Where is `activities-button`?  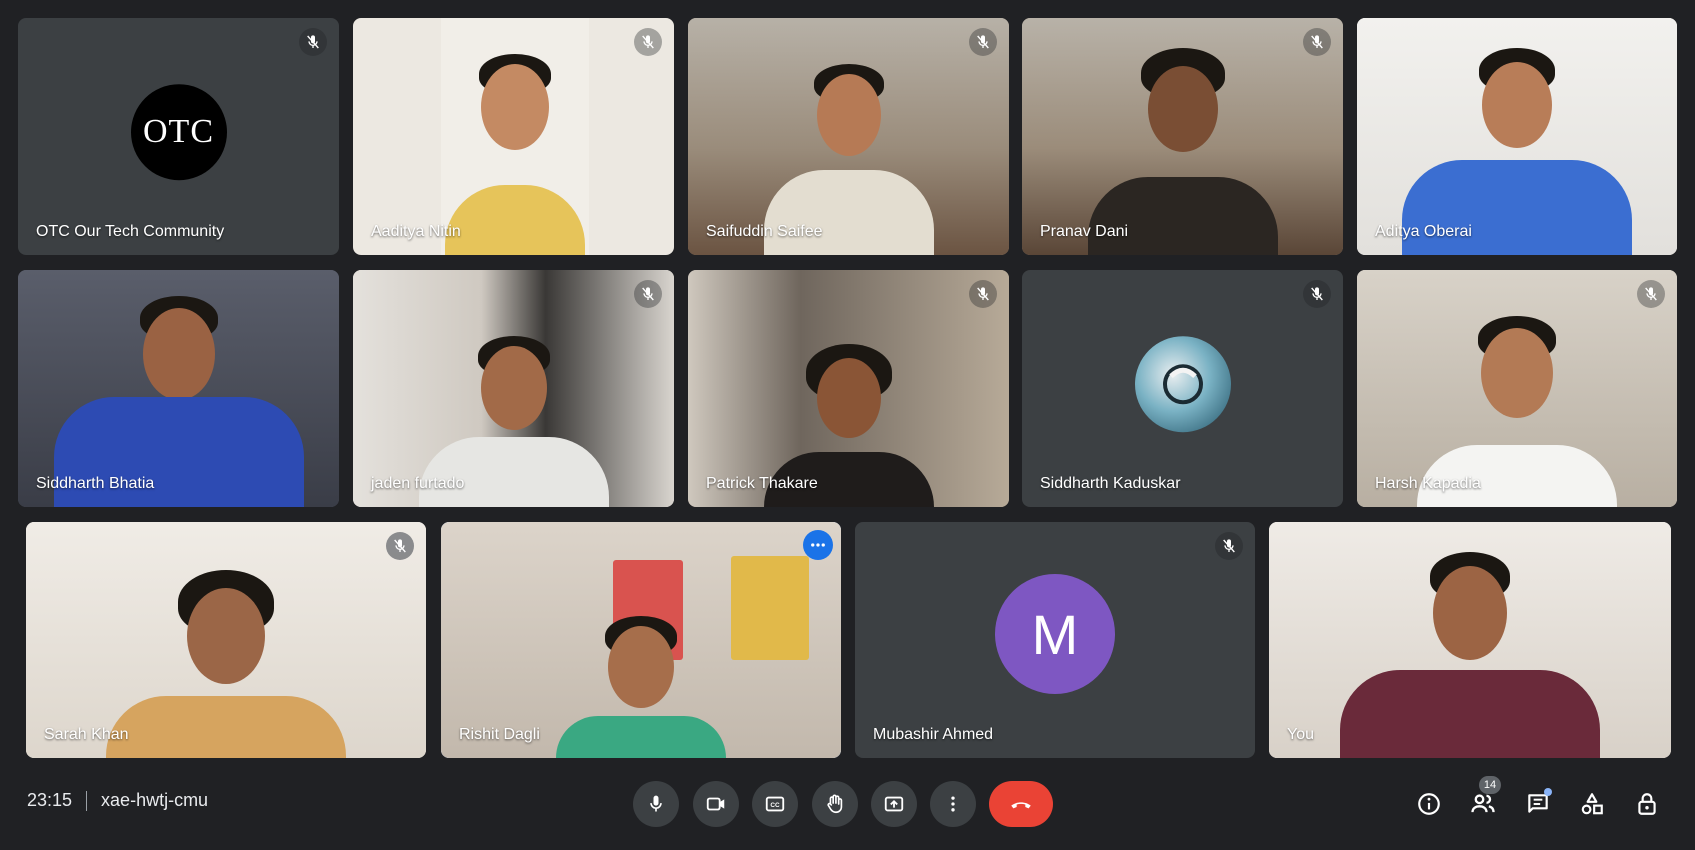
activities-button is located at coordinates (1592, 804).